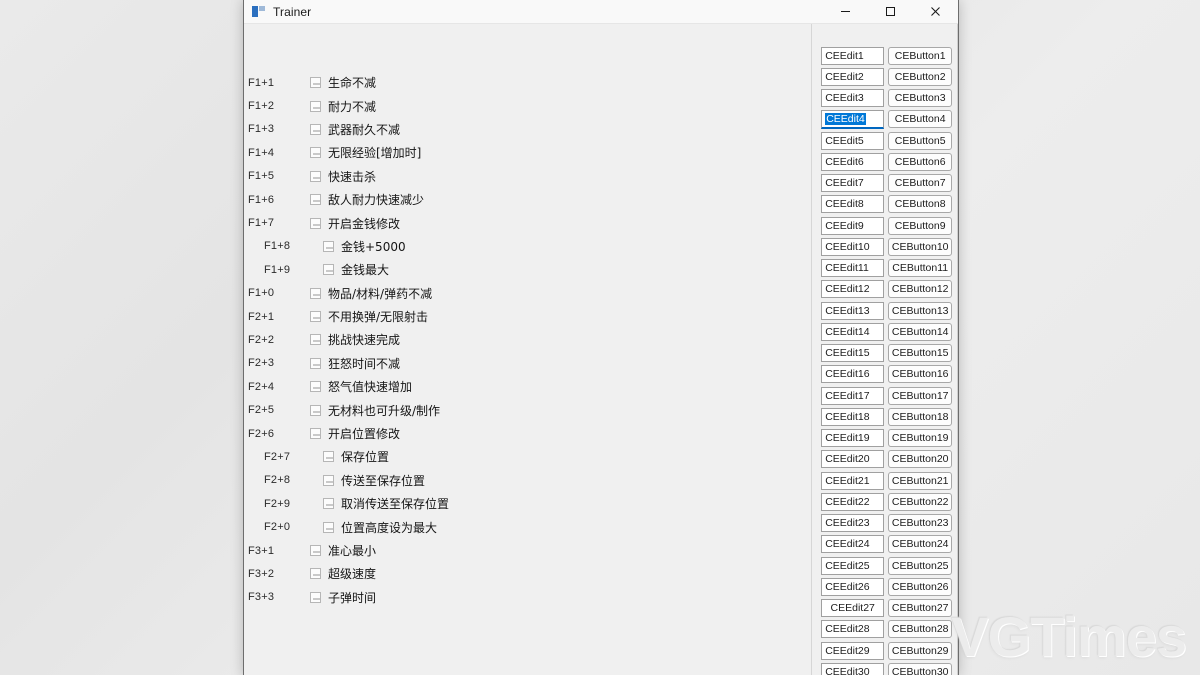 The height and width of the screenshot is (675, 1200). Describe the element at coordinates (920, 650) in the screenshot. I see `ce-button: CEButton29` at that location.